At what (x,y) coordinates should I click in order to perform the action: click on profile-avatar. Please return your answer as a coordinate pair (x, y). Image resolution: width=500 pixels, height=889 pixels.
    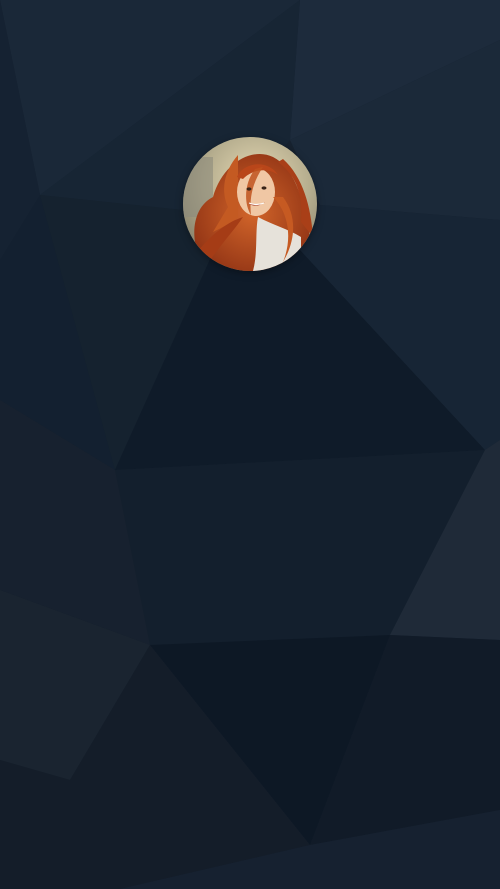
    Looking at the image, I should click on (250, 204).